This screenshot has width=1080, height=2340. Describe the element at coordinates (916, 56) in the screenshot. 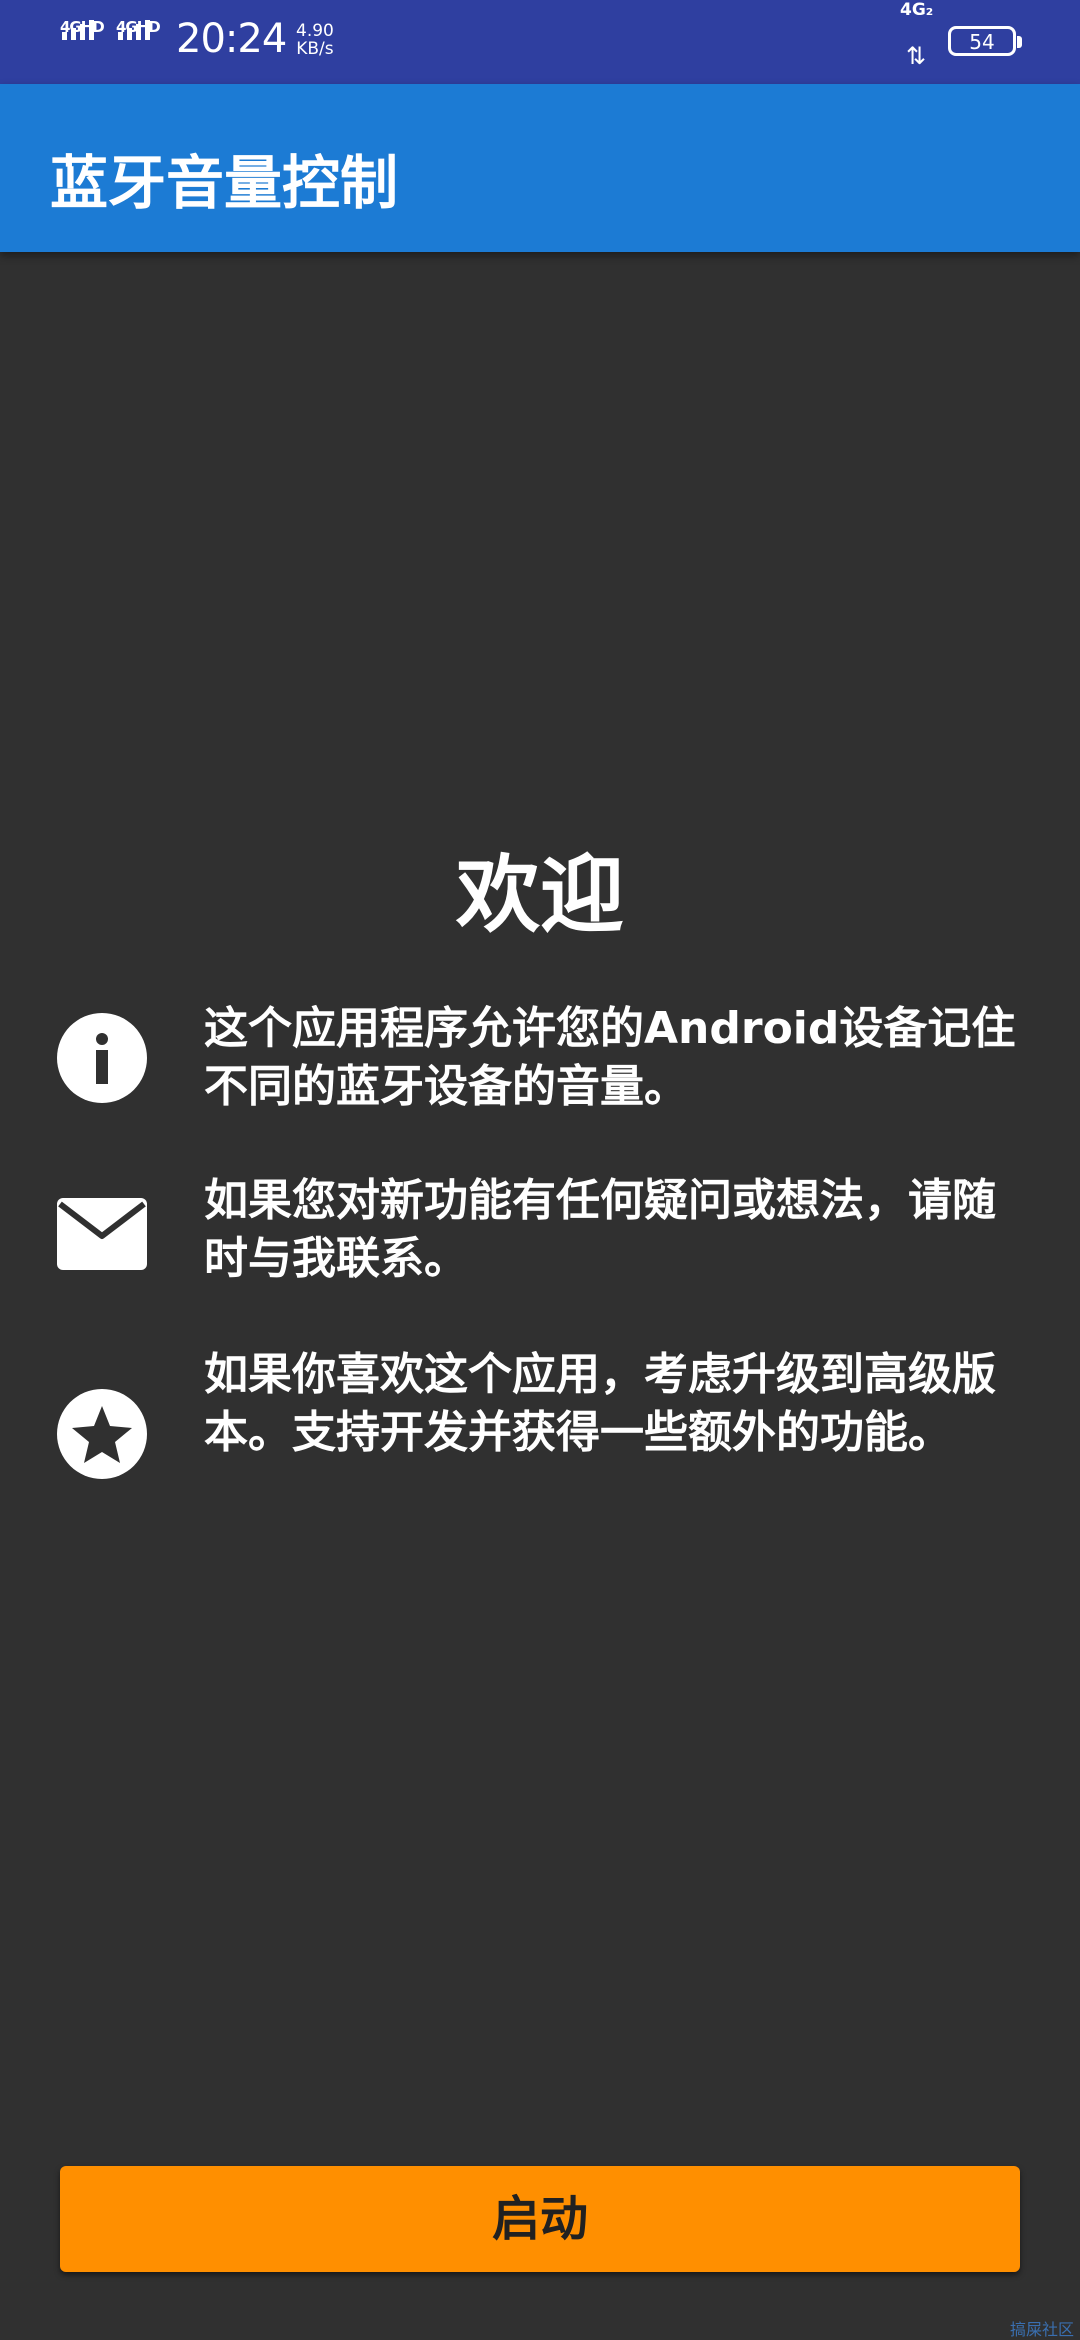

I see `data-activity-icon: ⇅` at that location.